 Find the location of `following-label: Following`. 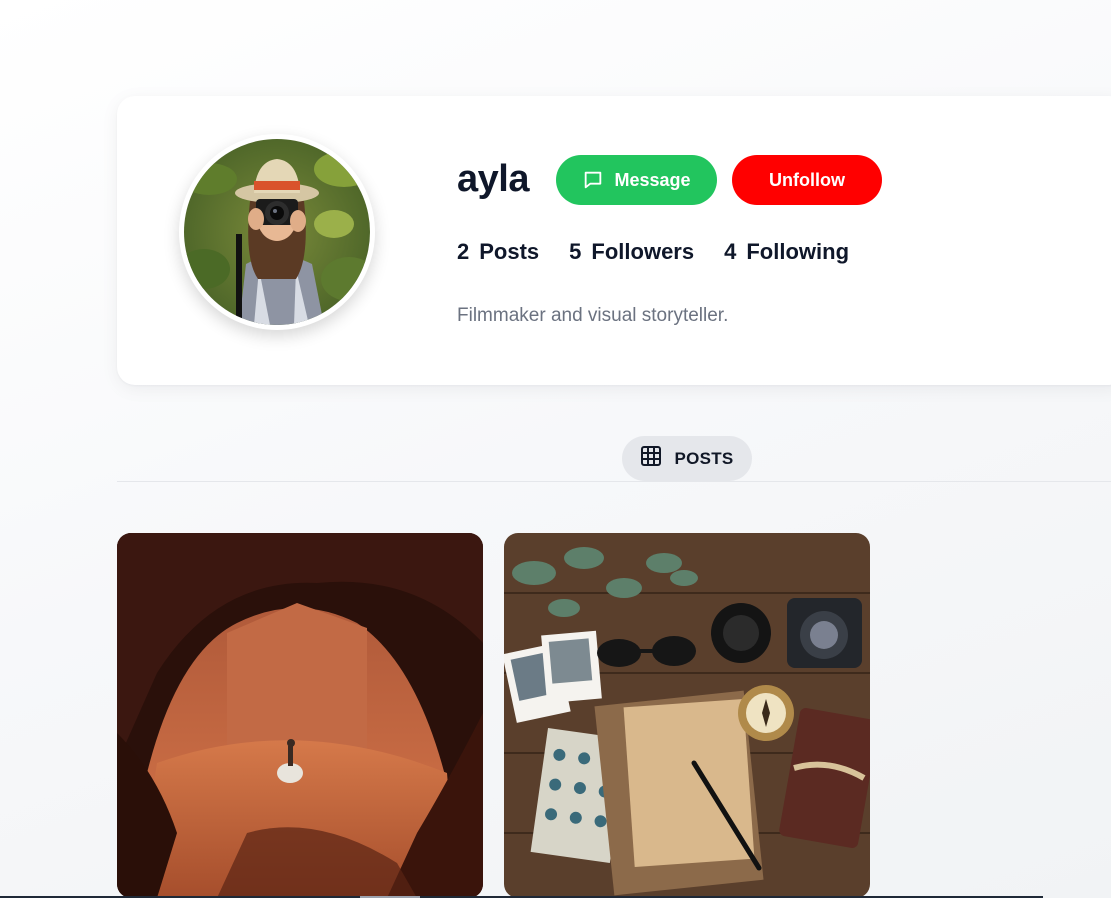

following-label: Following is located at coordinates (798, 251).